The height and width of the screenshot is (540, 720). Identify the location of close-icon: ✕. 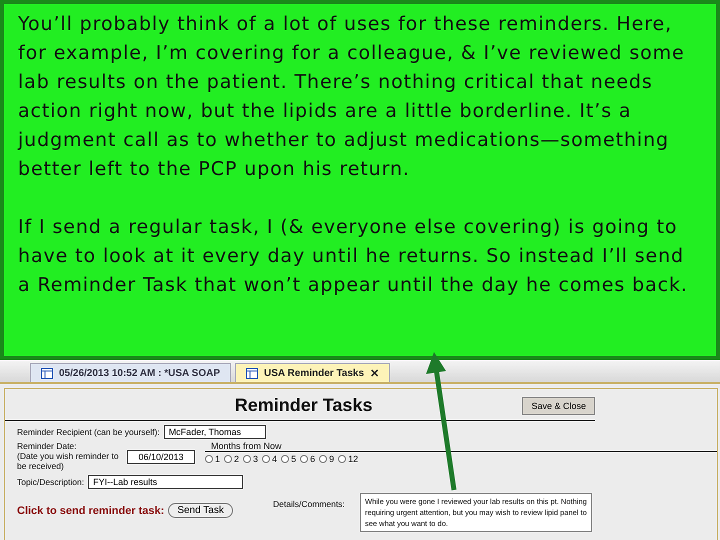
(375, 373).